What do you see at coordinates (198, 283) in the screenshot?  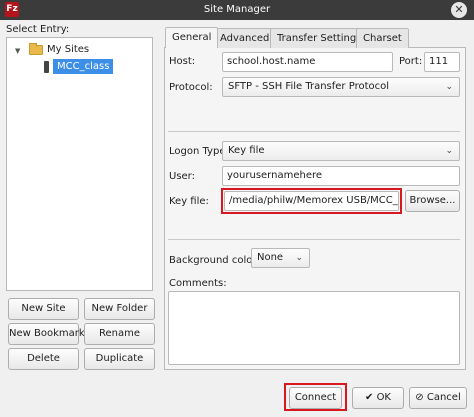 I see `comments-label: Comments:` at bounding box center [198, 283].